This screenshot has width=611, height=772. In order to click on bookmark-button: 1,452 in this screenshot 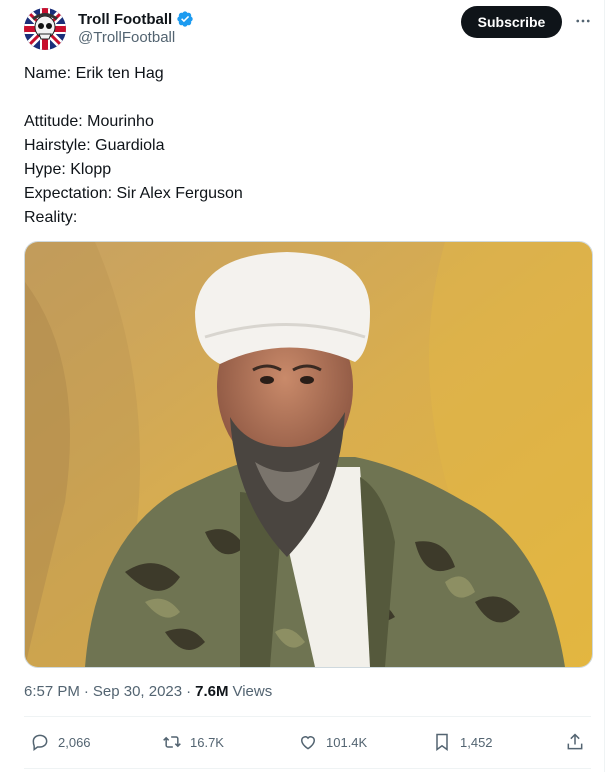, I will do `click(462, 742)`.